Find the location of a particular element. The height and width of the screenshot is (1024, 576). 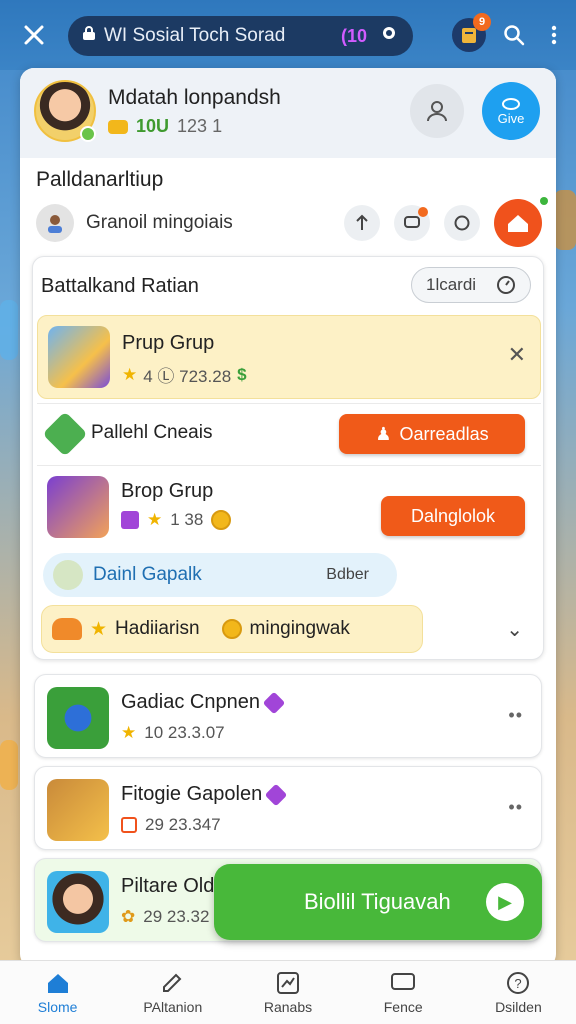

close-icon is located at coordinates (34, 35).